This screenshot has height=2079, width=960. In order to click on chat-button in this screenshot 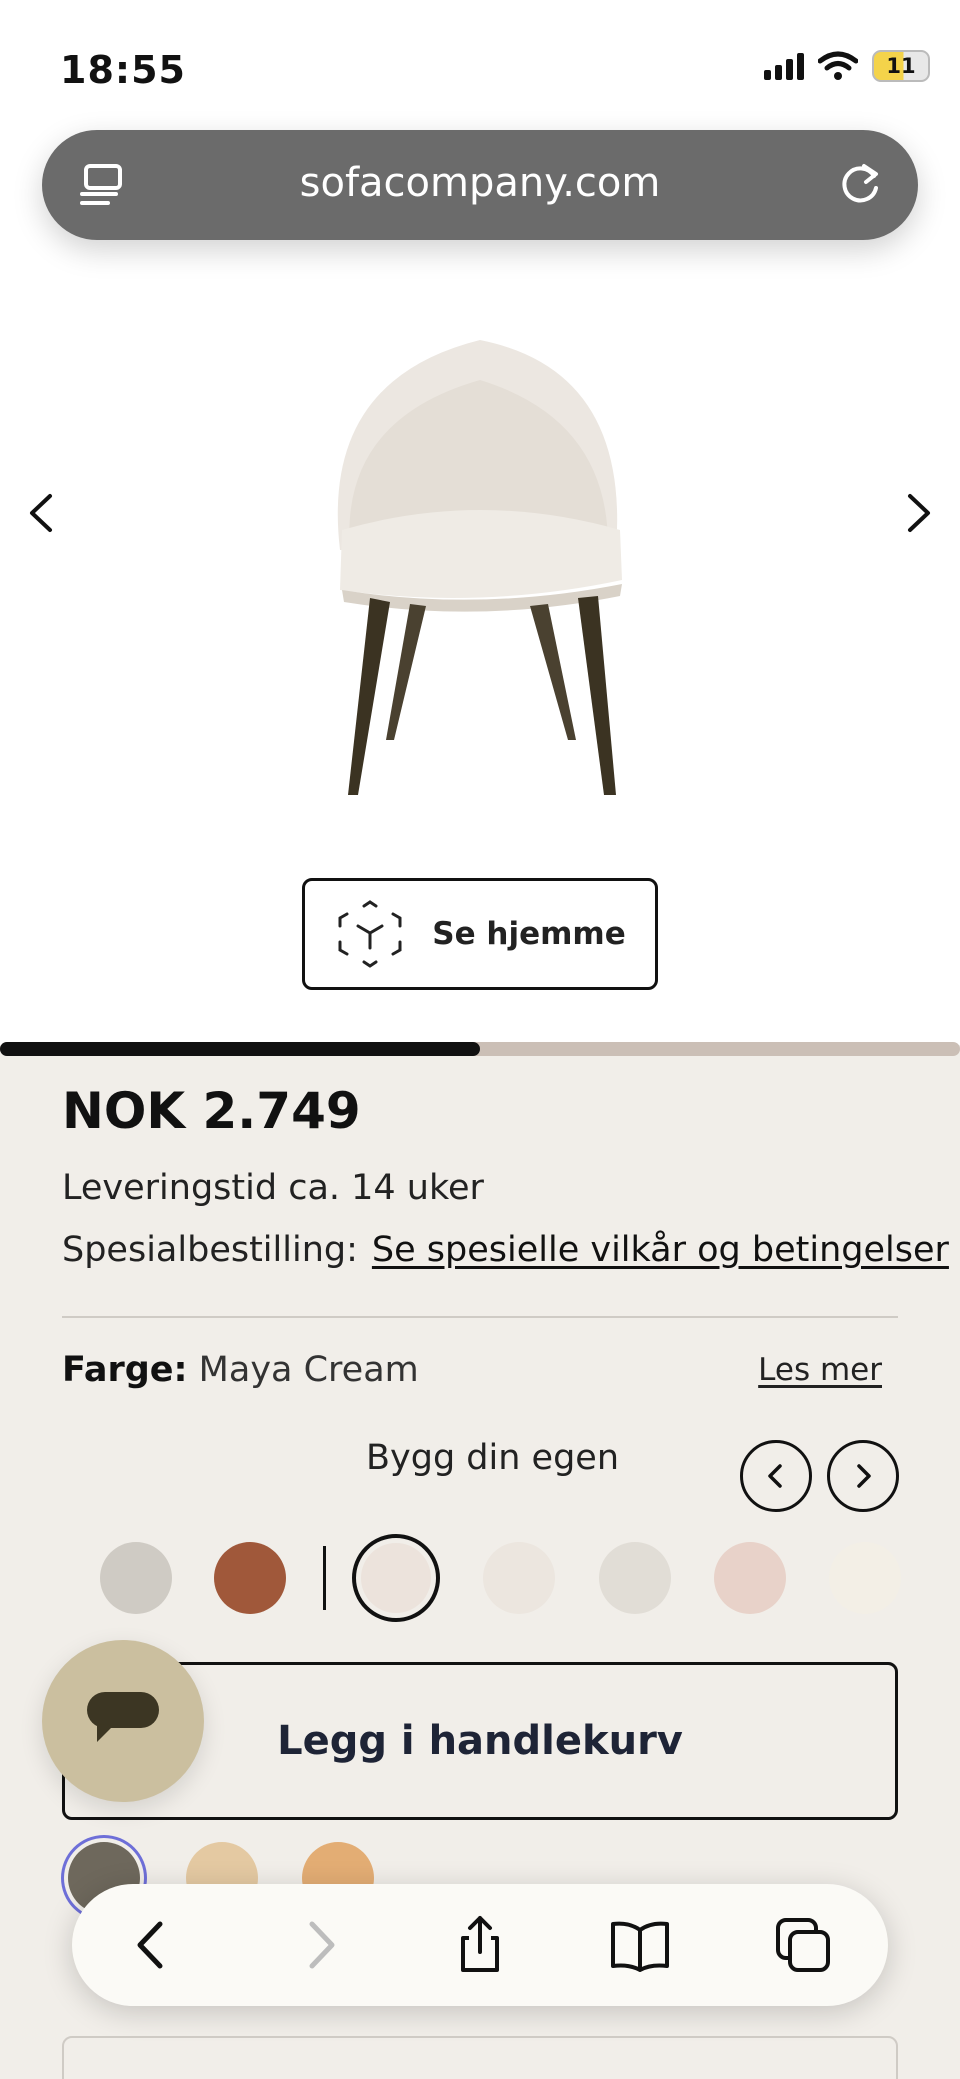, I will do `click(123, 1721)`.